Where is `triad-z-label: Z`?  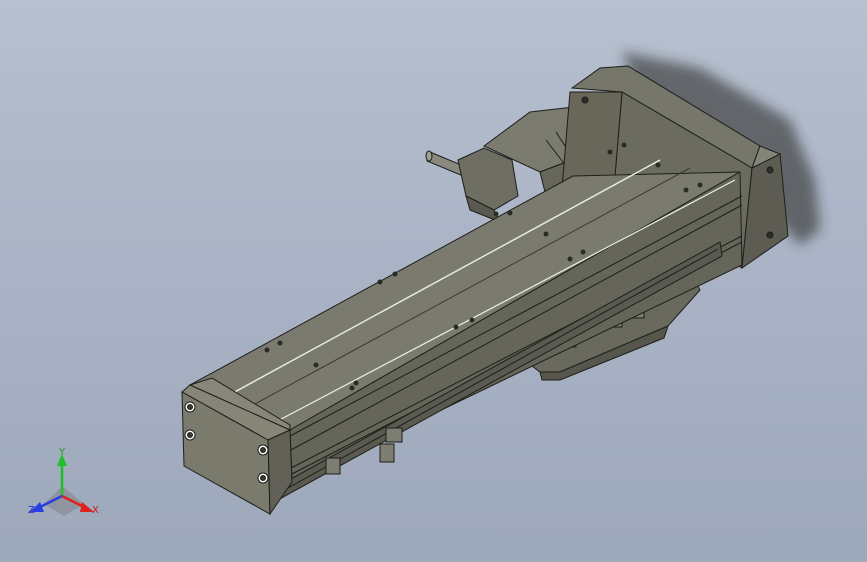
triad-z-label: Z is located at coordinates (31, 510).